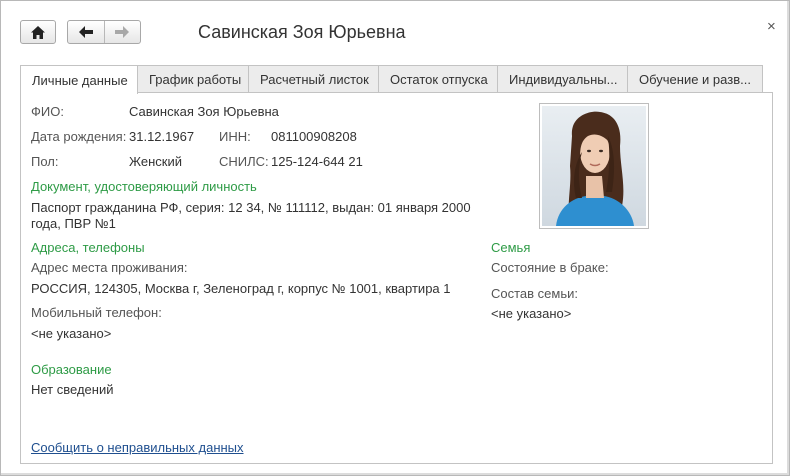 The height and width of the screenshot is (476, 790). What do you see at coordinates (314, 136) in the screenshot?
I see `inn-value: 081100908208` at bounding box center [314, 136].